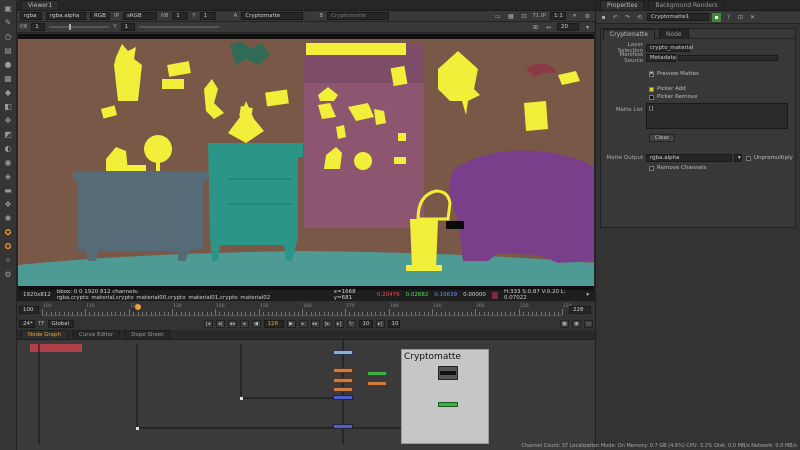  Describe the element at coordinates (303, 324) in the screenshot. I see `next-frame-icon: ▸` at that location.